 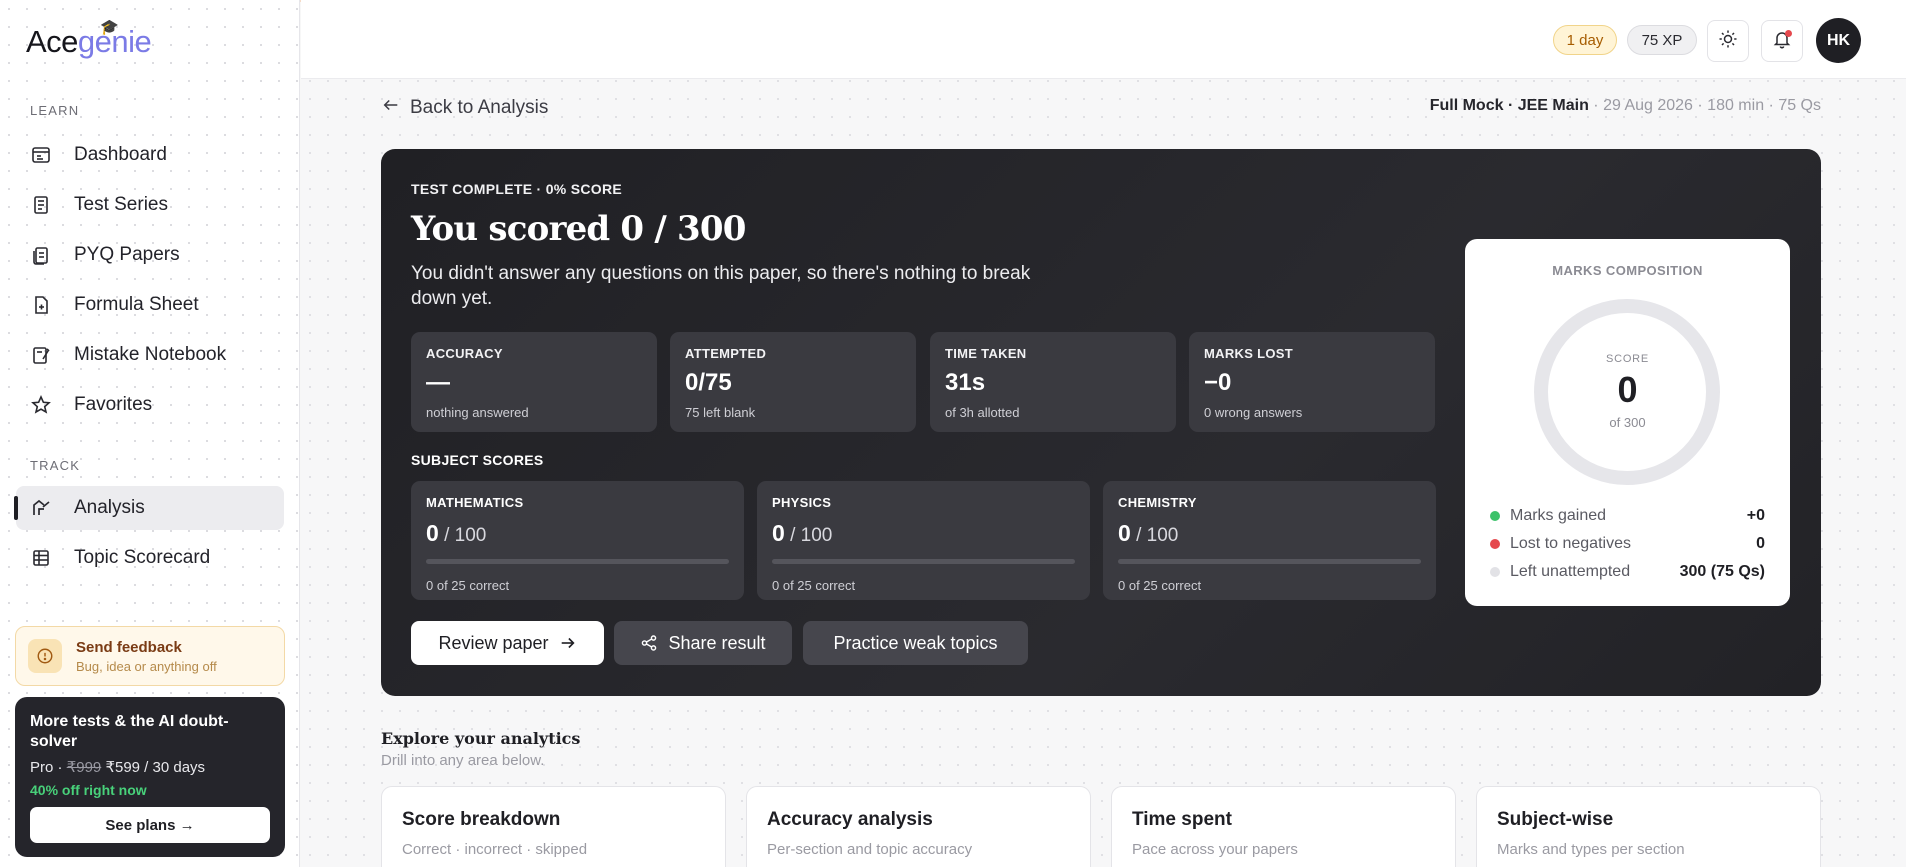 What do you see at coordinates (142, 557) in the screenshot?
I see `sidebar-item-label: Topic Scorecard` at bounding box center [142, 557].